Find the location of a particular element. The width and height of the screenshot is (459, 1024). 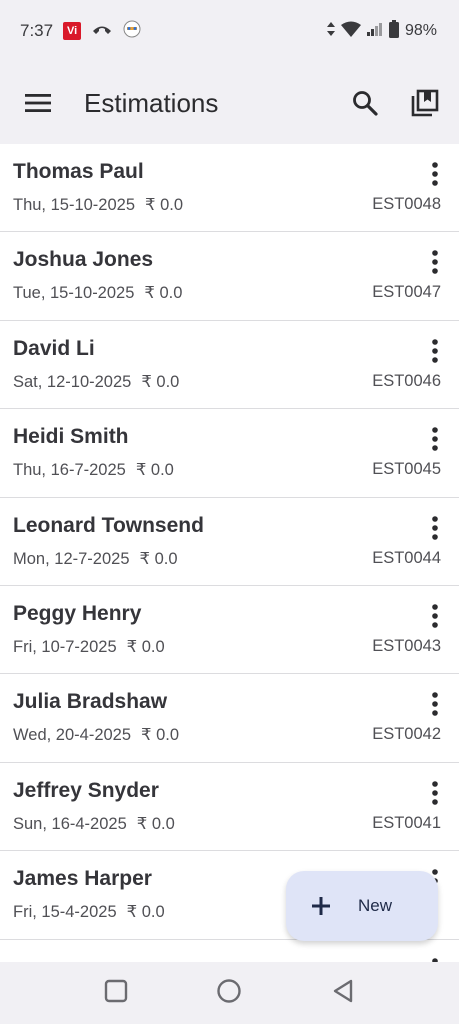

system-navigation-bar is located at coordinates (229, 993).